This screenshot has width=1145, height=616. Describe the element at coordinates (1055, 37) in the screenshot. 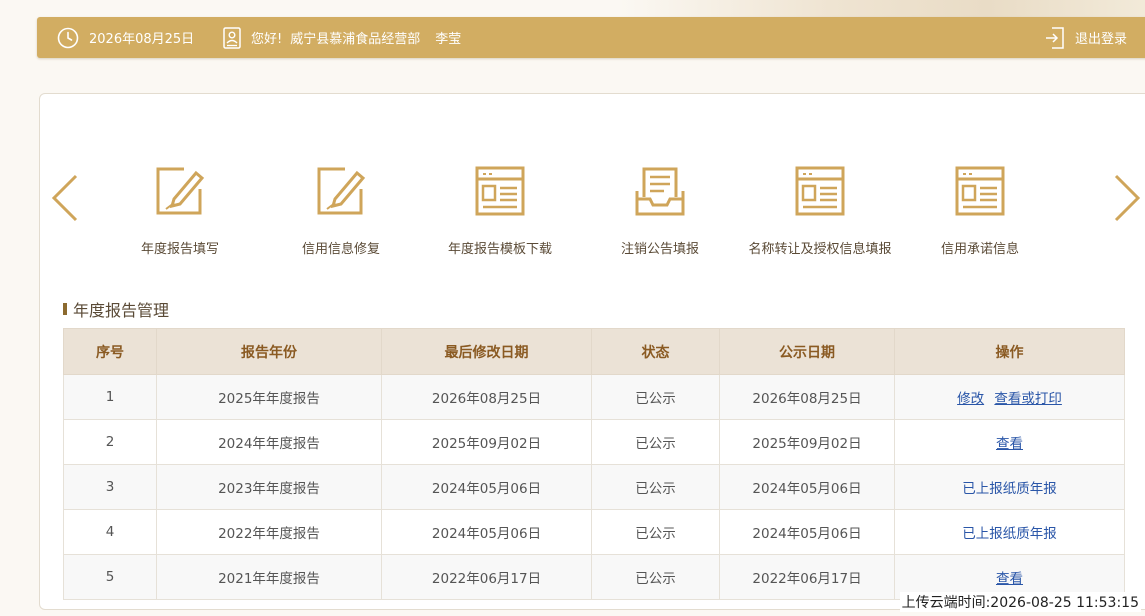

I see `logout-icon` at that location.